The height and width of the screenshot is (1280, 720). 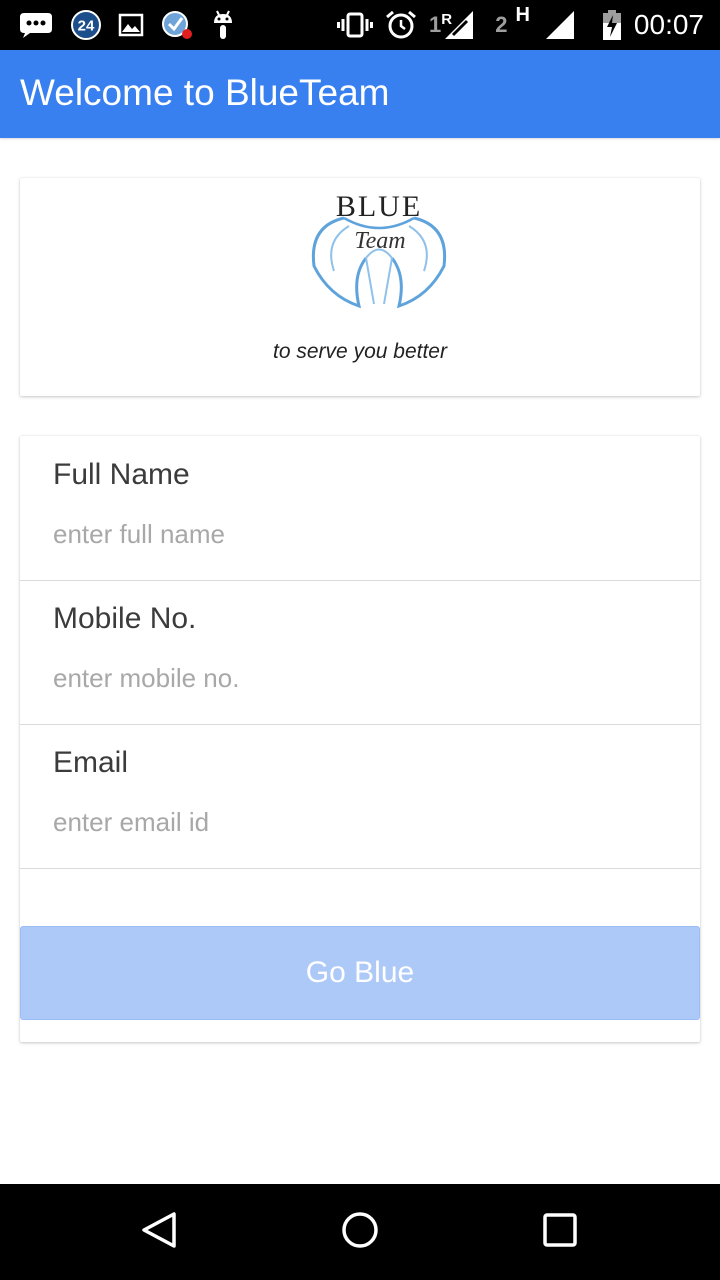 What do you see at coordinates (353, 678) in the screenshot?
I see `mobile-input` at bounding box center [353, 678].